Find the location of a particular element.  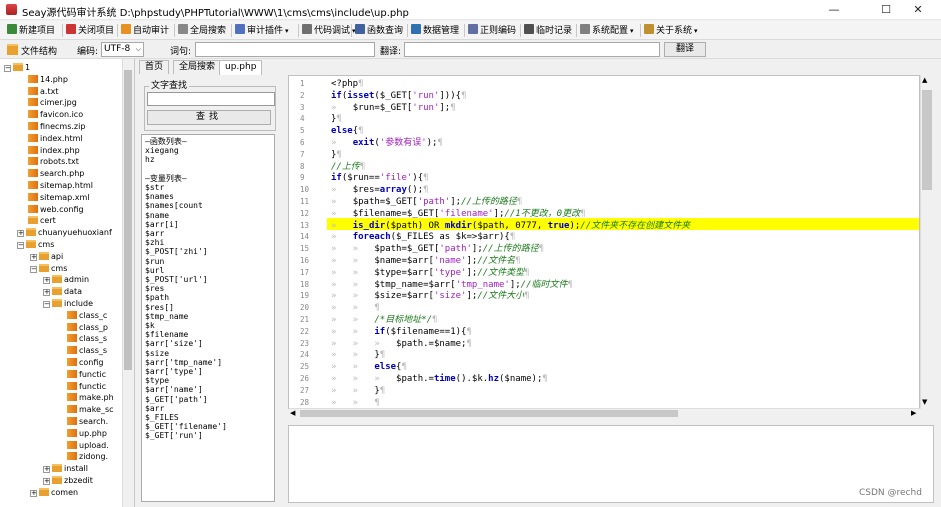

tree-node: class_c is located at coordinates (81, 316).